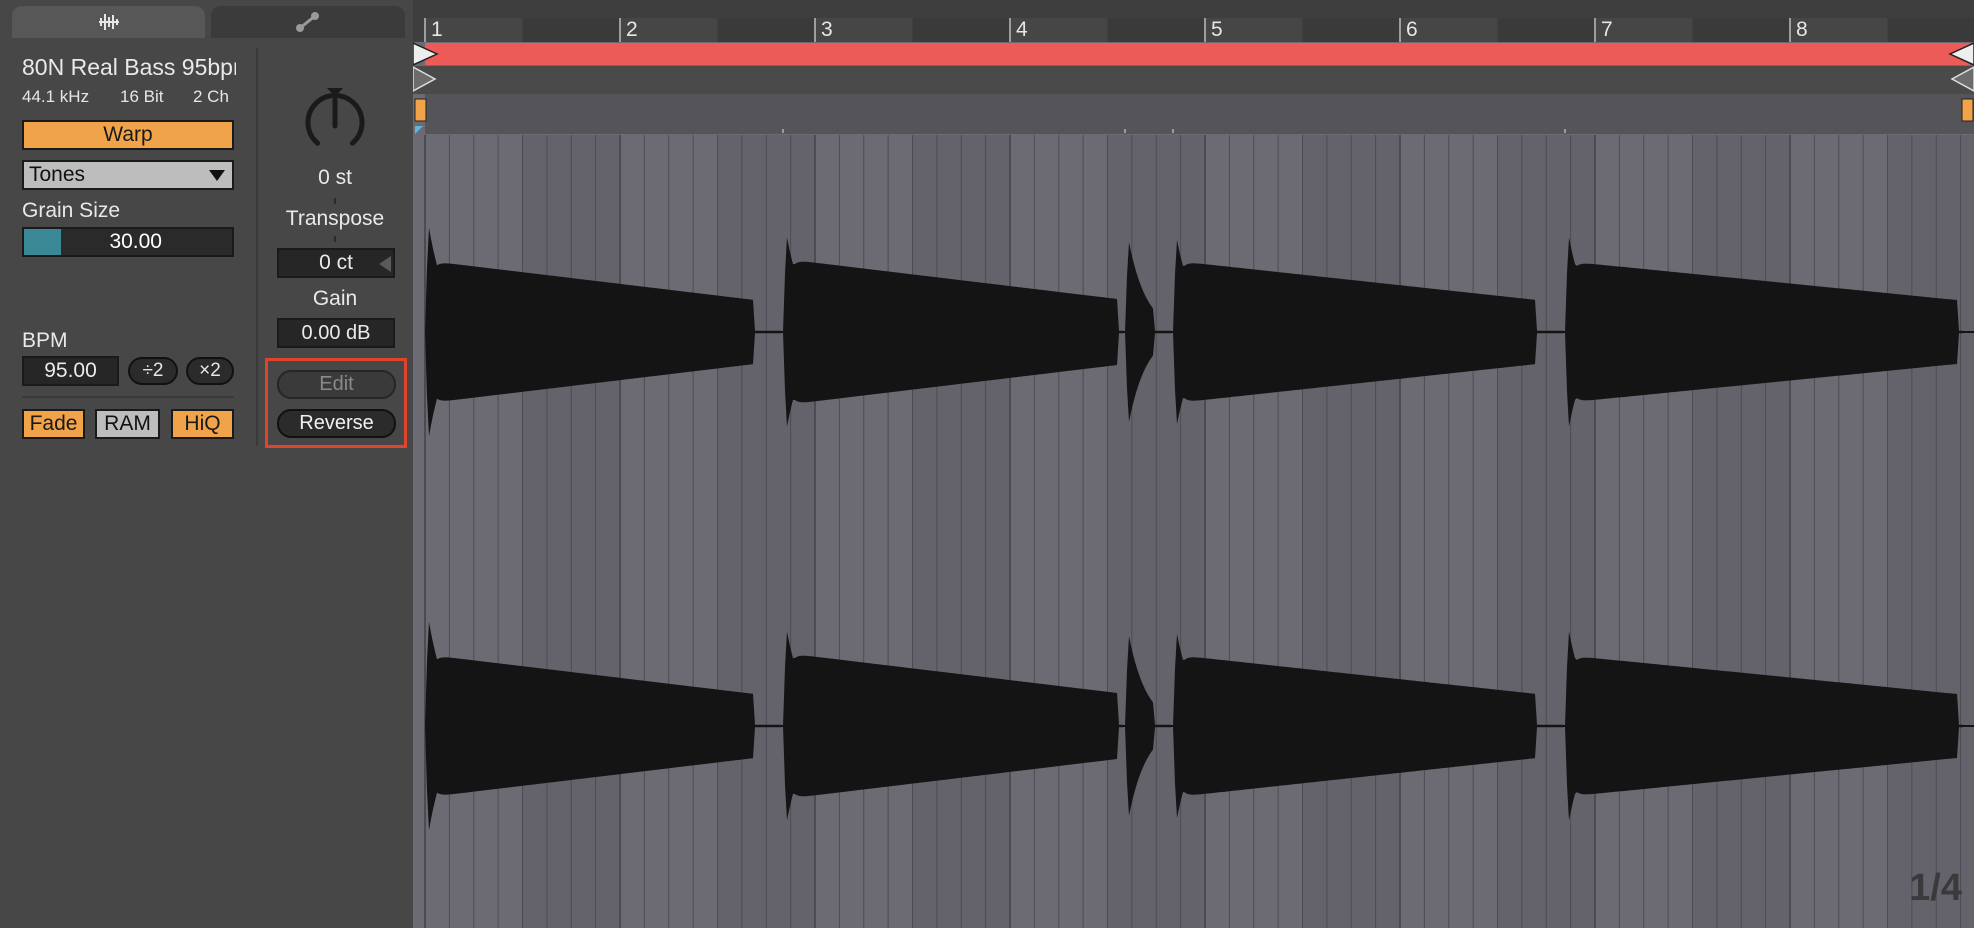 The width and height of the screenshot is (1974, 928). I want to click on dropdown-arrow-icon, so click(217, 175).